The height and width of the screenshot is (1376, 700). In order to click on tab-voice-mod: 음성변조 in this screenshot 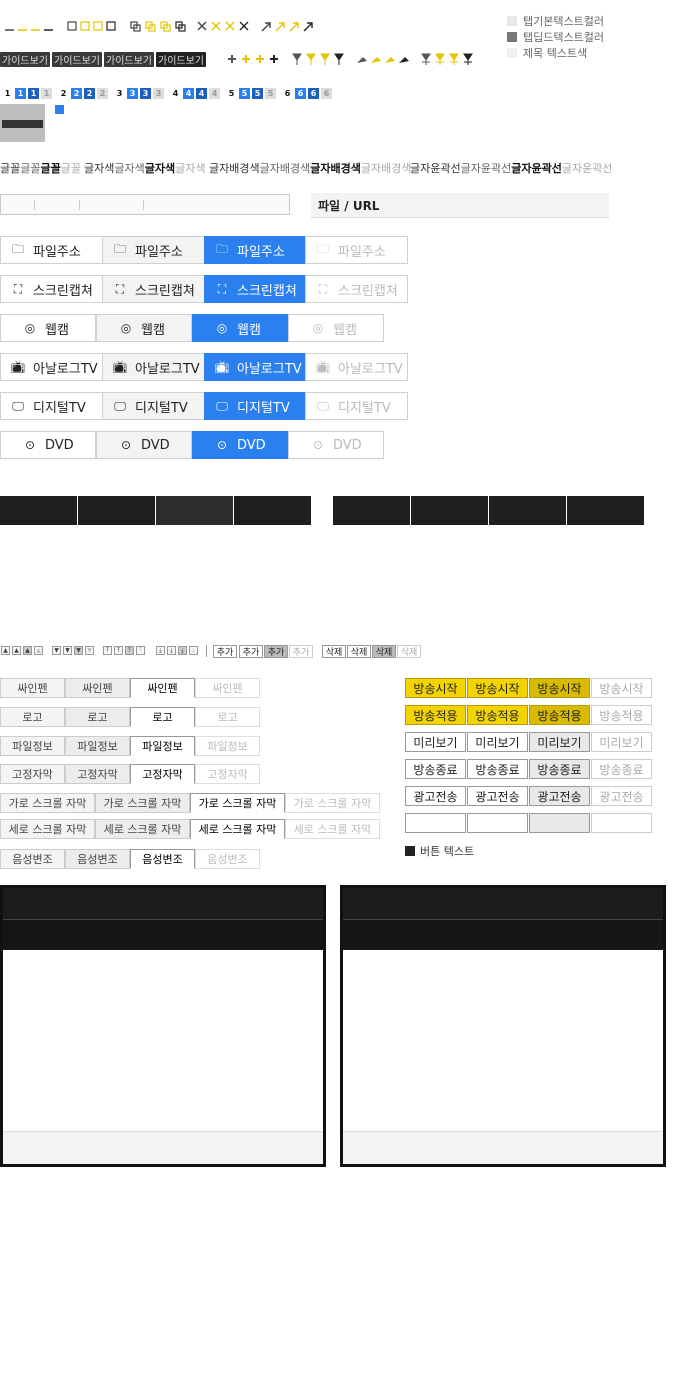, I will do `click(32, 859)`.